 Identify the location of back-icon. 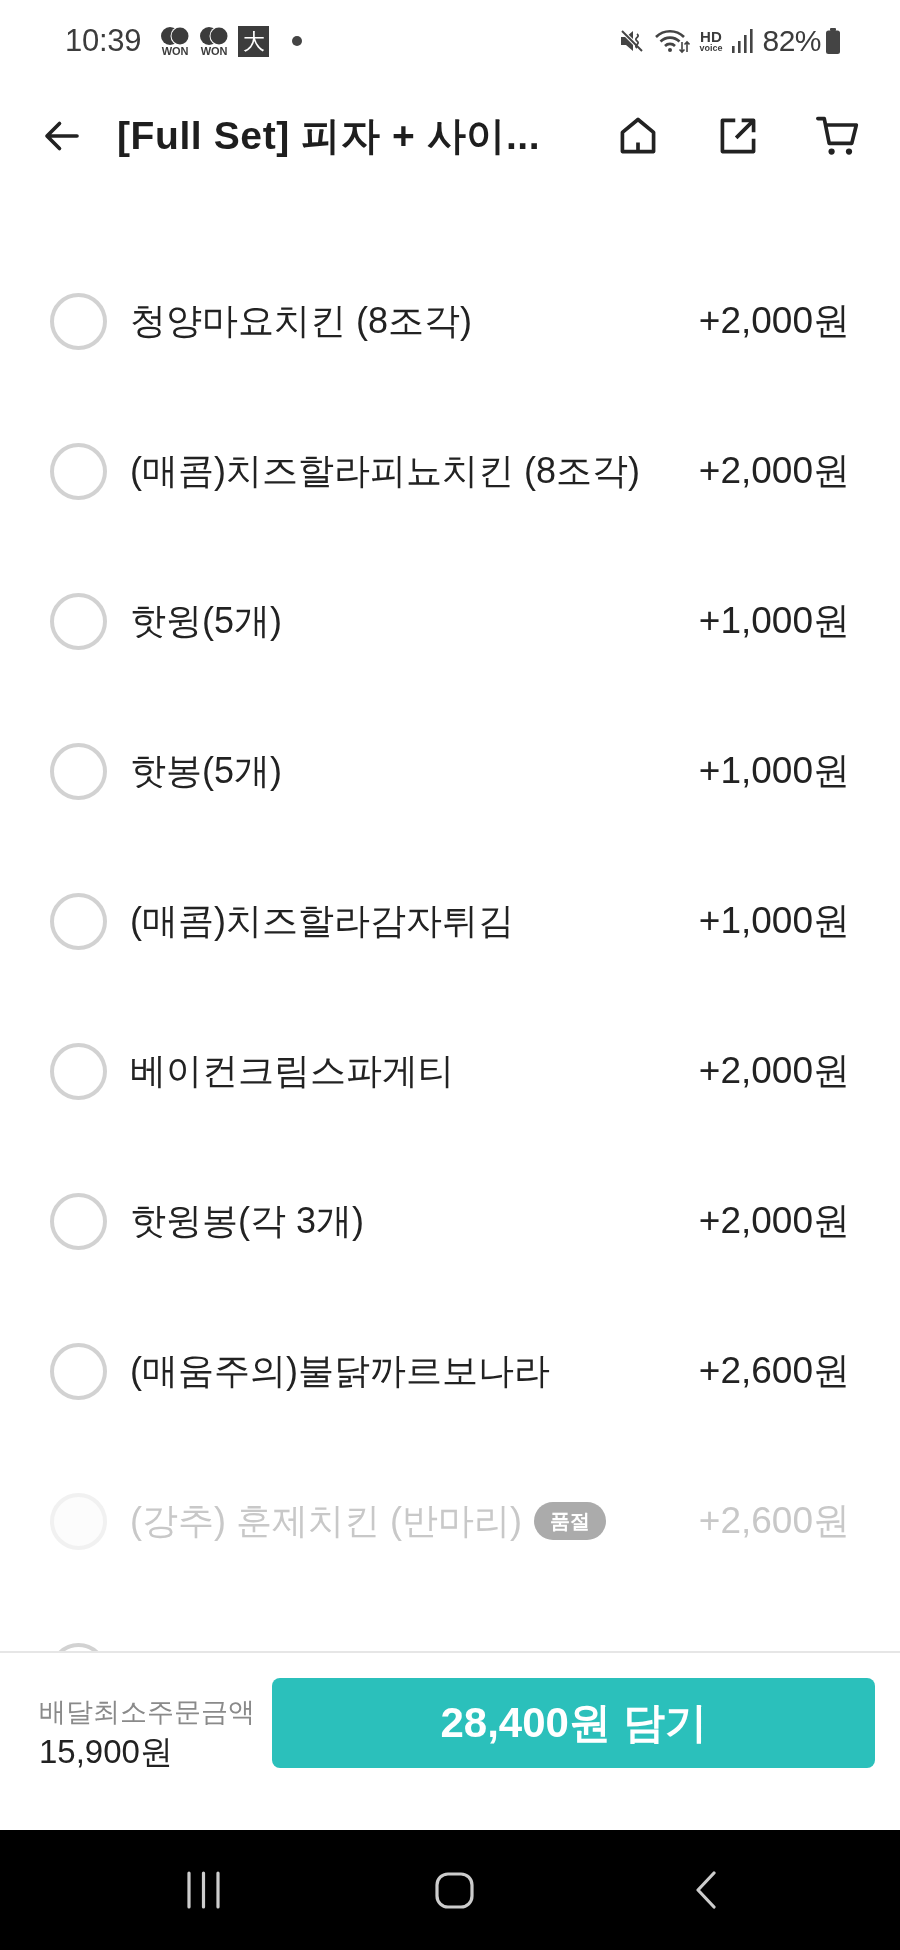
(705, 1890).